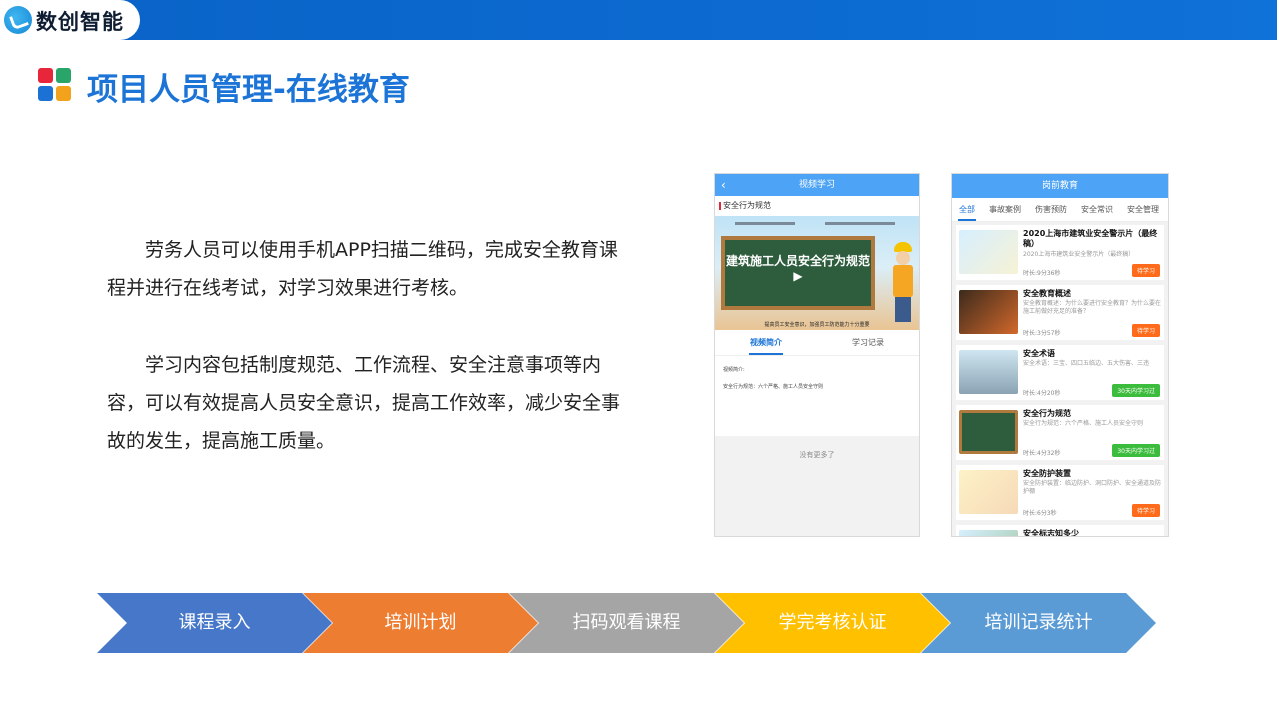  I want to click on phone1-tabs: 视频简介 学习记录, so click(817, 343).